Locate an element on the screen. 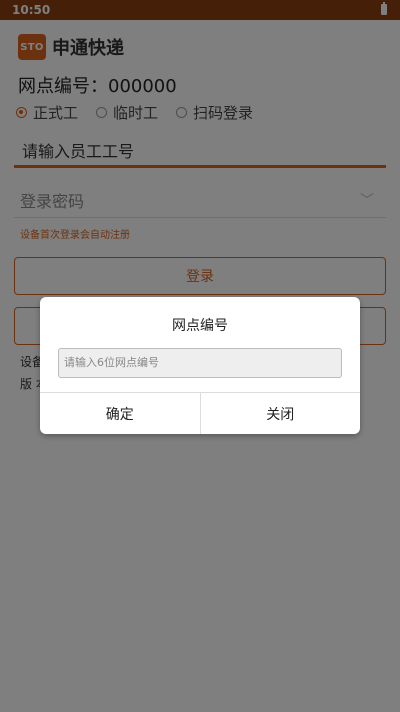  dialog-title: 网点编号 is located at coordinates (200, 326).